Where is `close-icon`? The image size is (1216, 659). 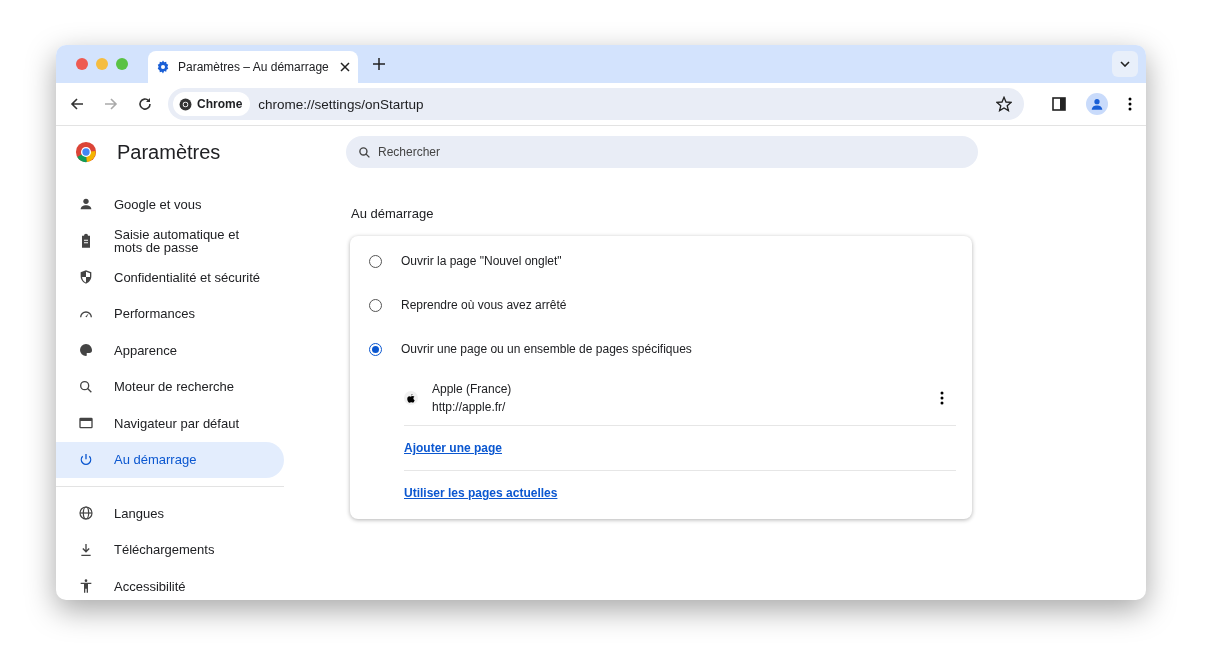 close-icon is located at coordinates (345, 67).